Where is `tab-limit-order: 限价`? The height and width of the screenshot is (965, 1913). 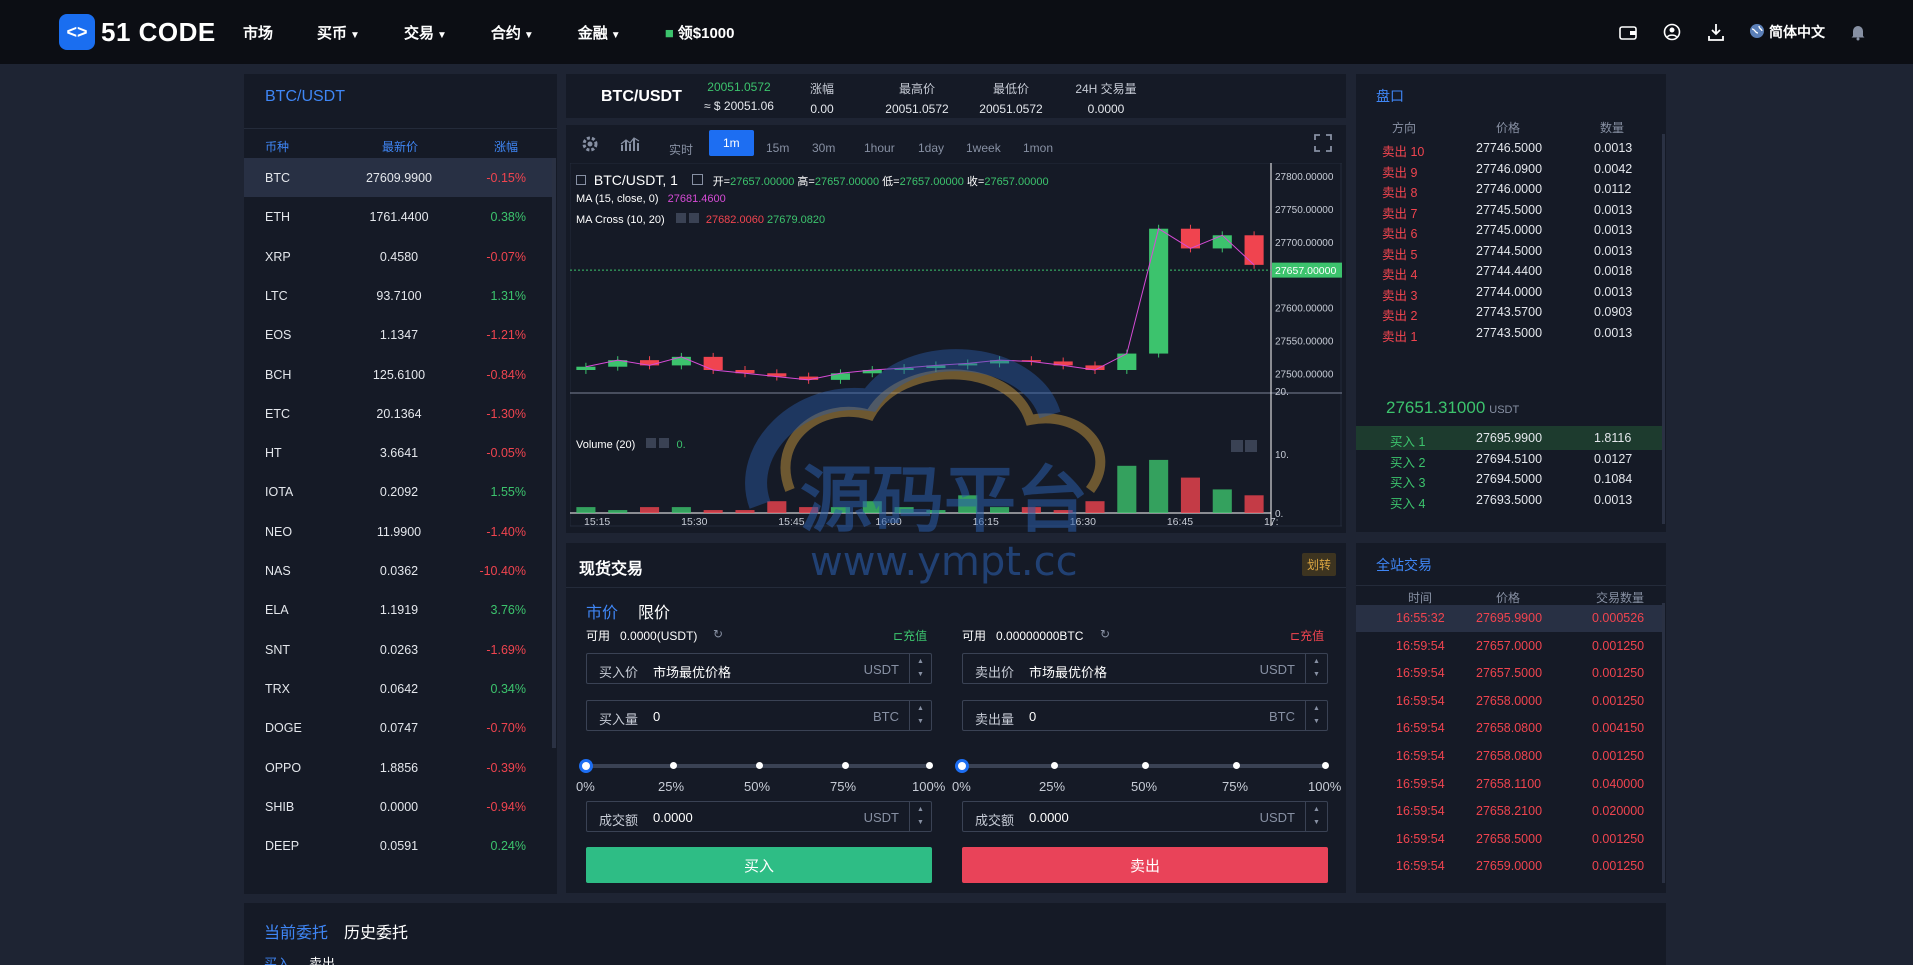
tab-limit-order: 限价 is located at coordinates (654, 611).